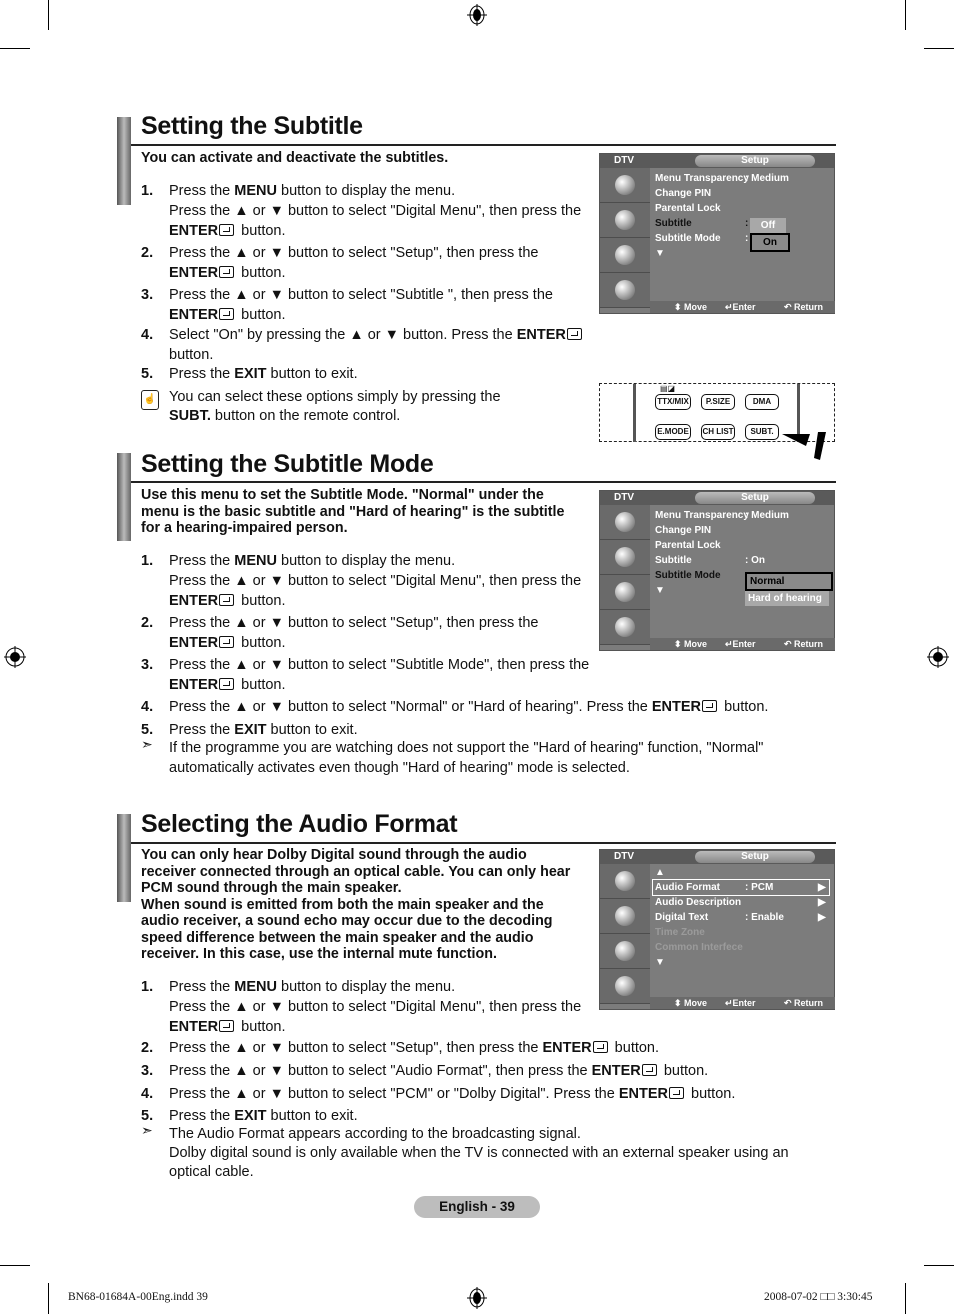 Image resolution: width=954 pixels, height=1314 pixels. What do you see at coordinates (768, 225) in the screenshot?
I see `osd-option: Off` at bounding box center [768, 225].